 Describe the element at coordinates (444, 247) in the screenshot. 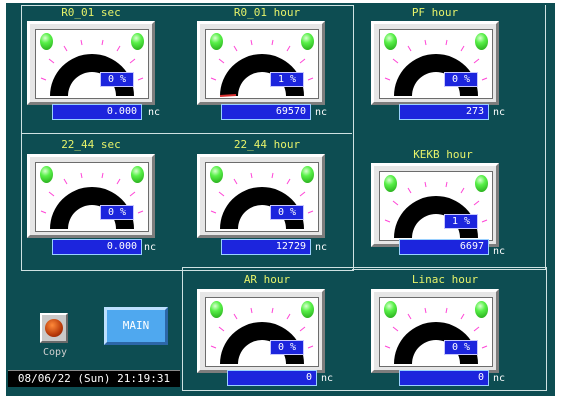

I see `count-value: 6697` at that location.